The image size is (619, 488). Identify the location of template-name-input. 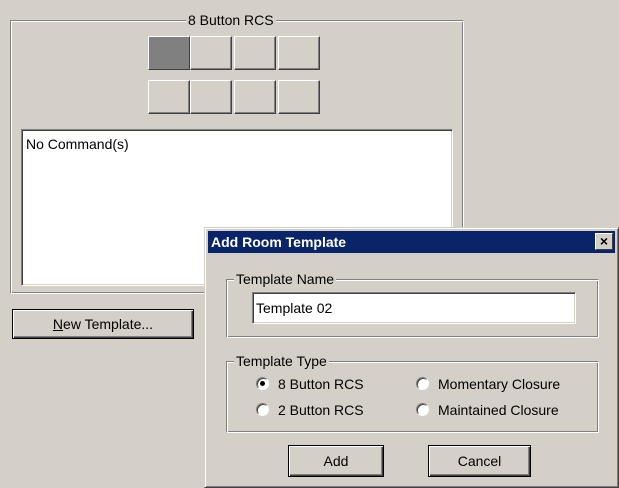
(414, 308).